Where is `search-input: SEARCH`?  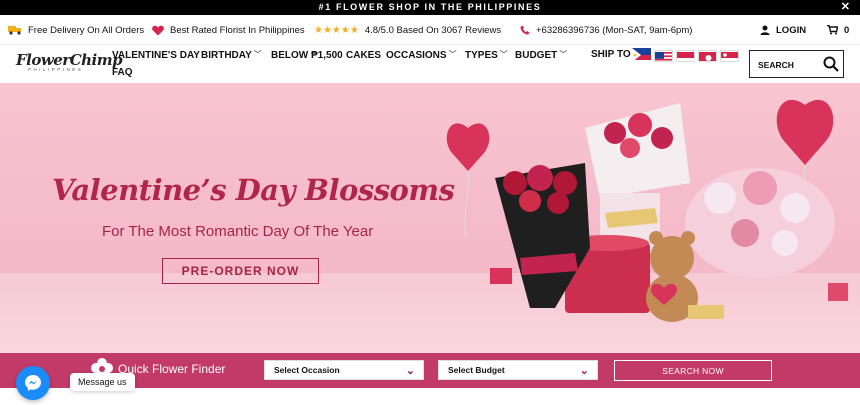
search-input: SEARCH is located at coordinates (796, 64).